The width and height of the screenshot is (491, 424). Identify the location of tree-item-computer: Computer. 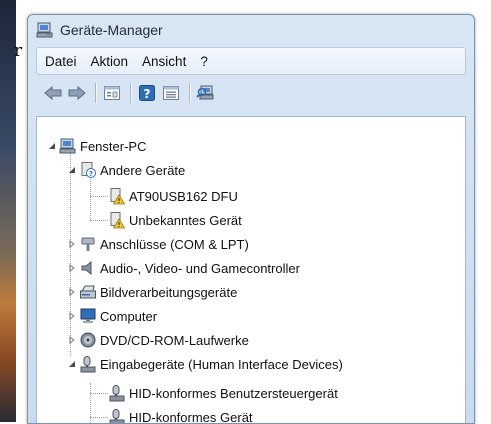
(112, 316).